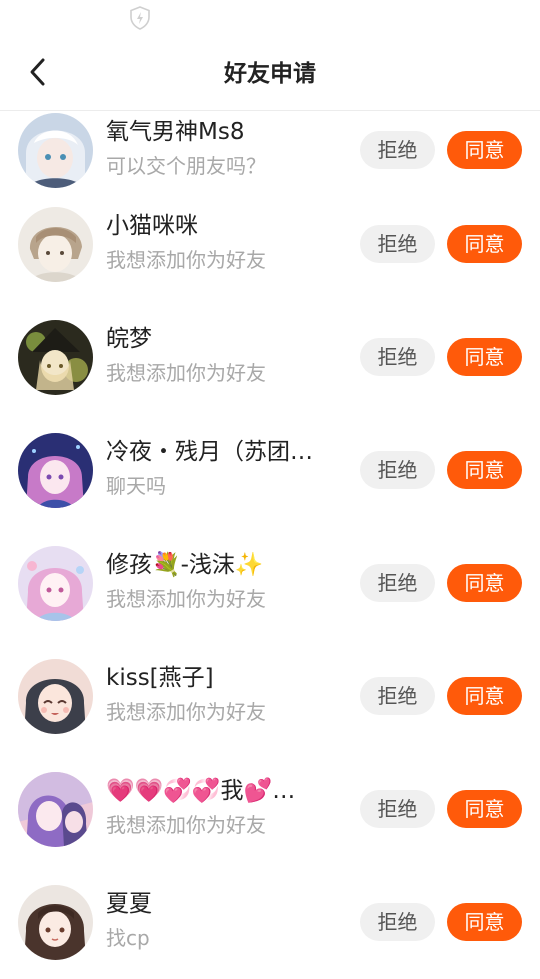 The width and height of the screenshot is (540, 979). I want to click on friend-request-row: 皖梦 我想添加你为好友 拒绝 同意, so click(270, 357).